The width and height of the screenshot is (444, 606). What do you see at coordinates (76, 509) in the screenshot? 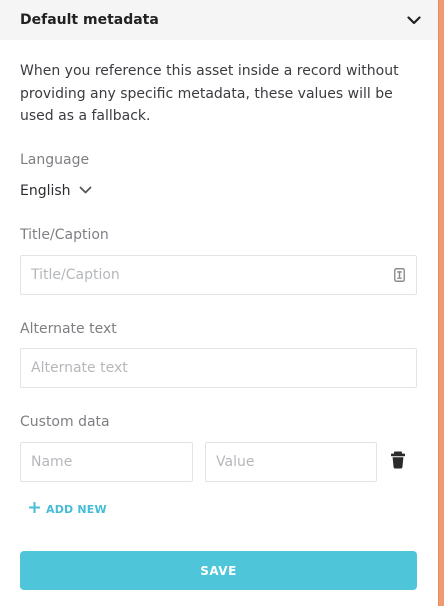
I see `add-new-label: ADD NEW` at bounding box center [76, 509].